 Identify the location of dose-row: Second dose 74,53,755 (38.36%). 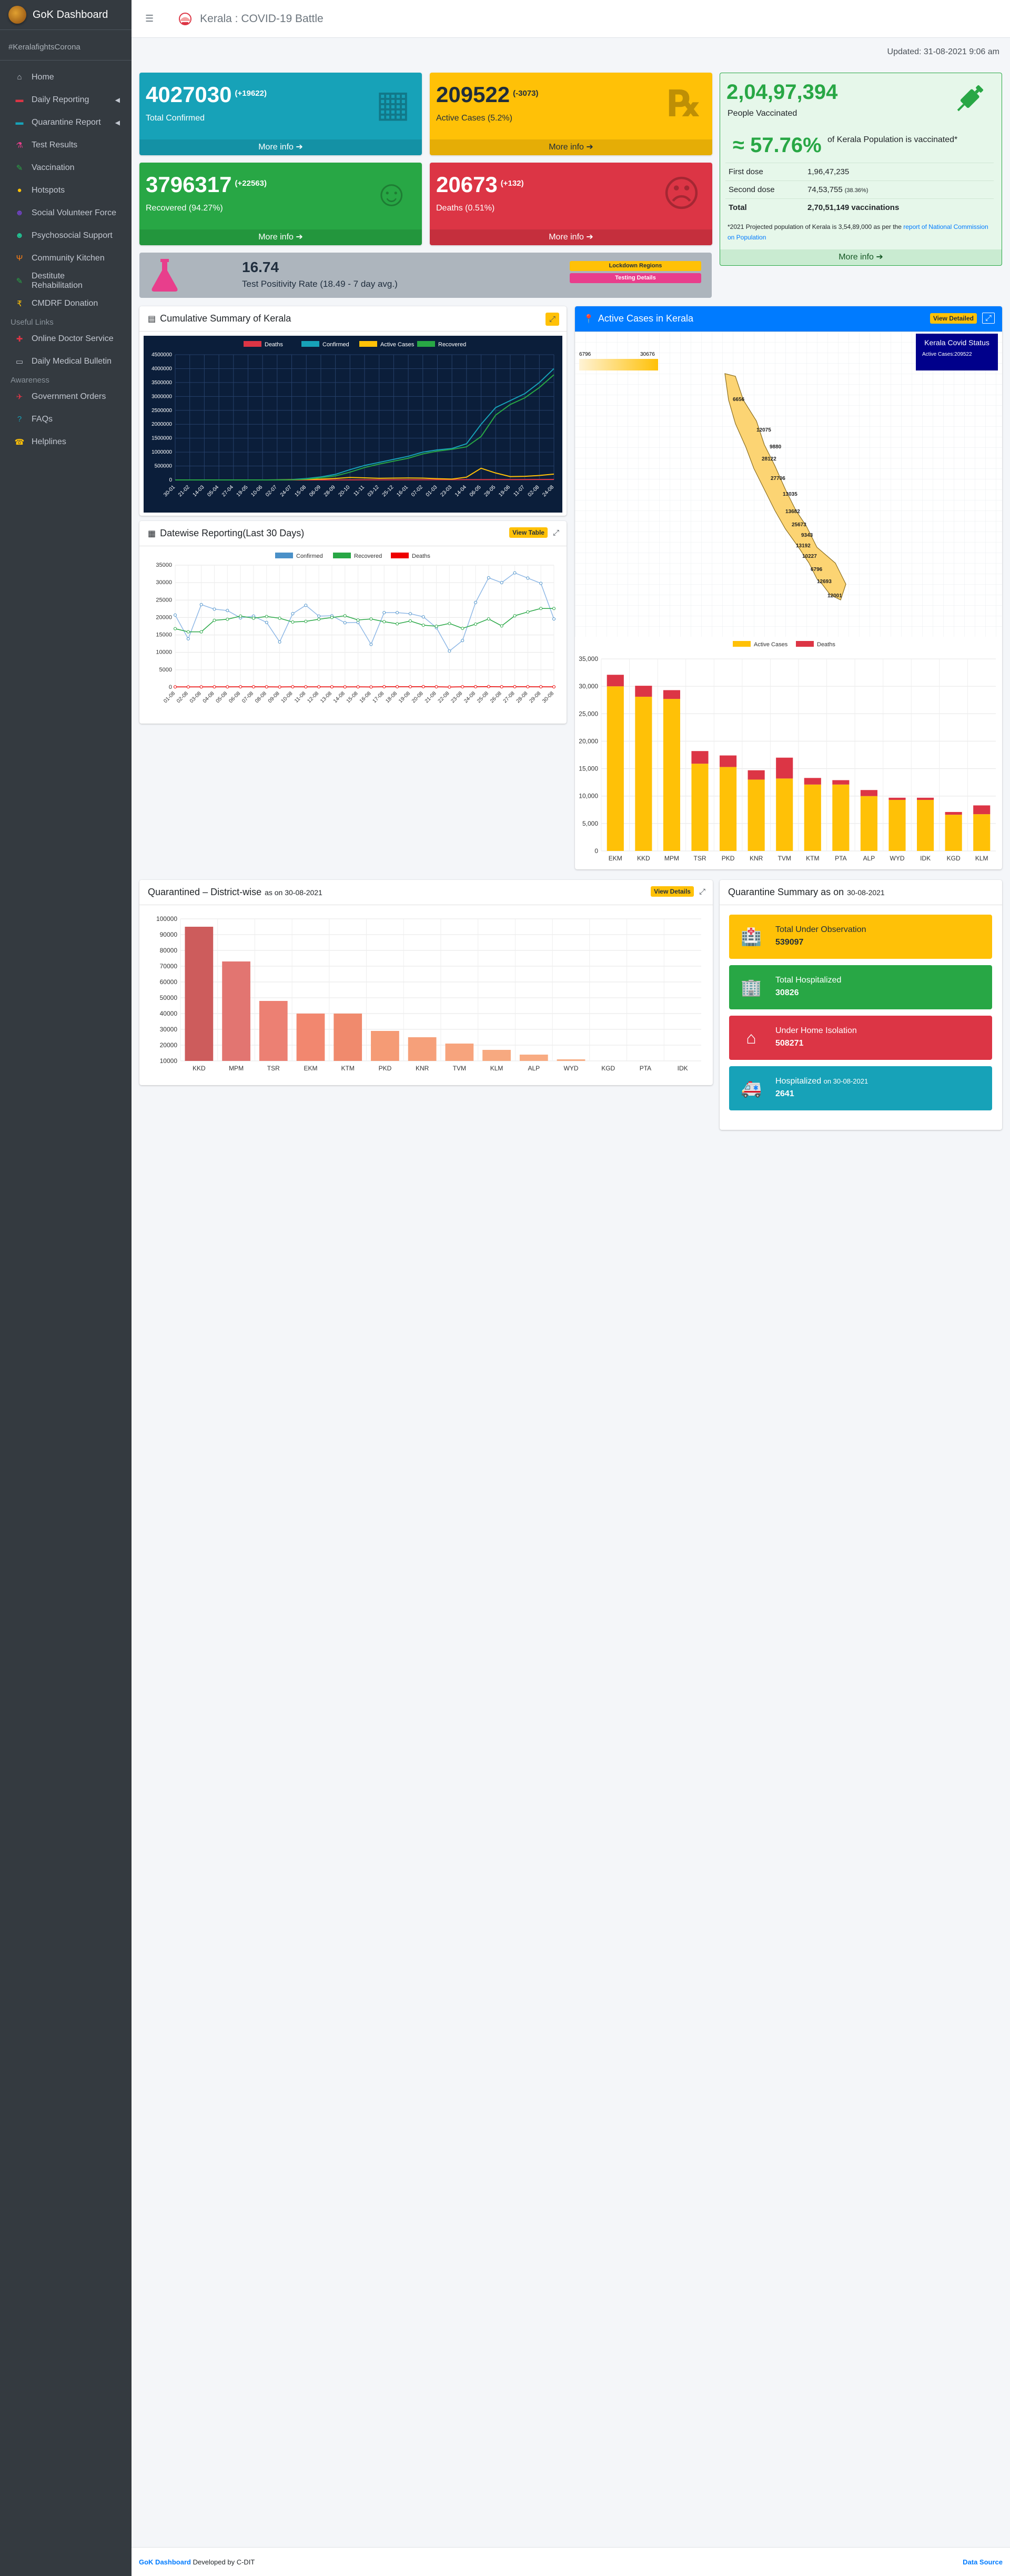
(859, 190).